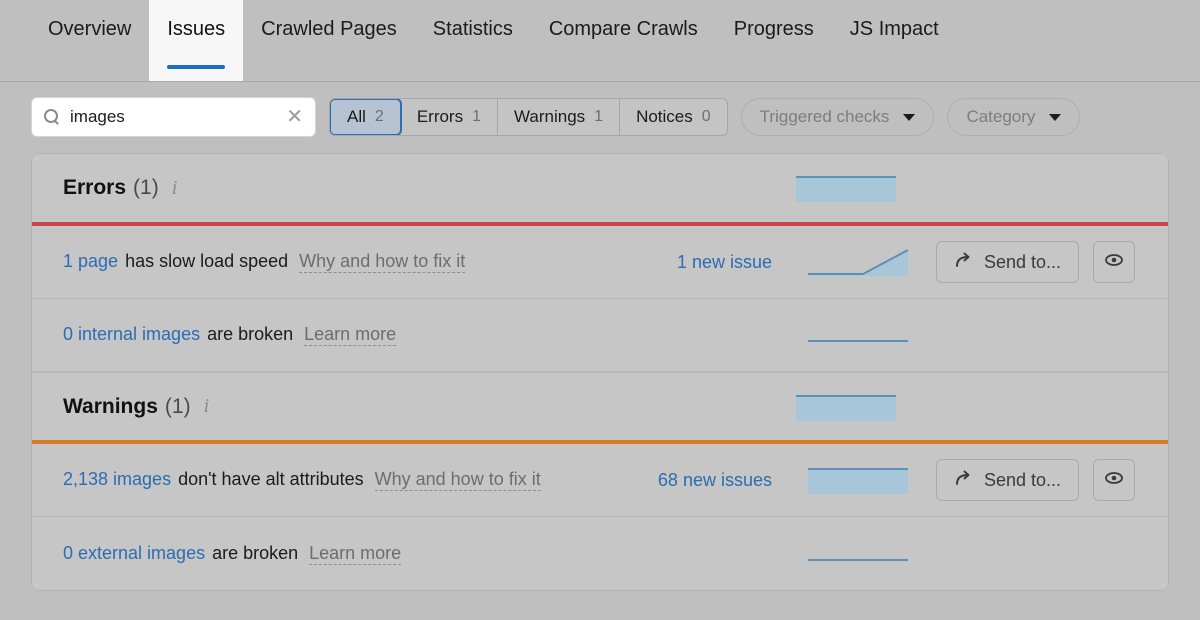 This screenshot has width=1200, height=620. I want to click on close-icon: ✕, so click(294, 117).